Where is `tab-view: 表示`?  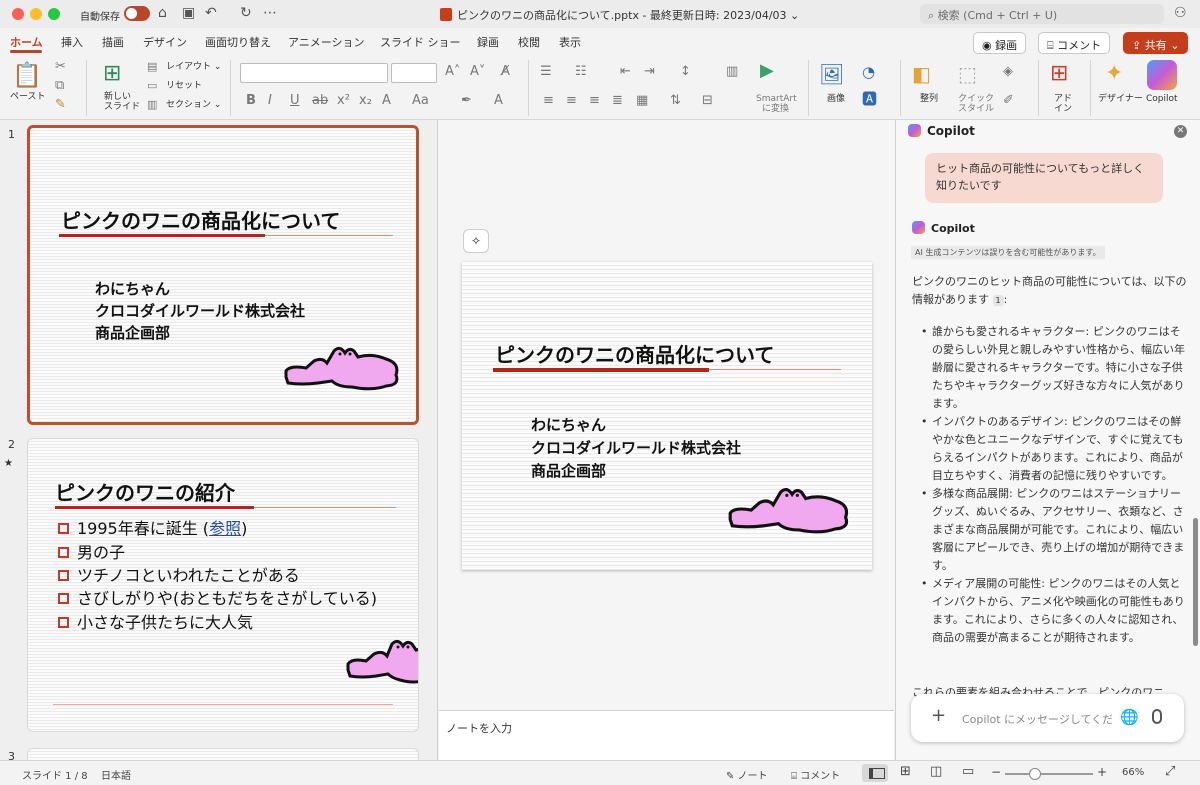
tab-view: 表示 is located at coordinates (570, 42).